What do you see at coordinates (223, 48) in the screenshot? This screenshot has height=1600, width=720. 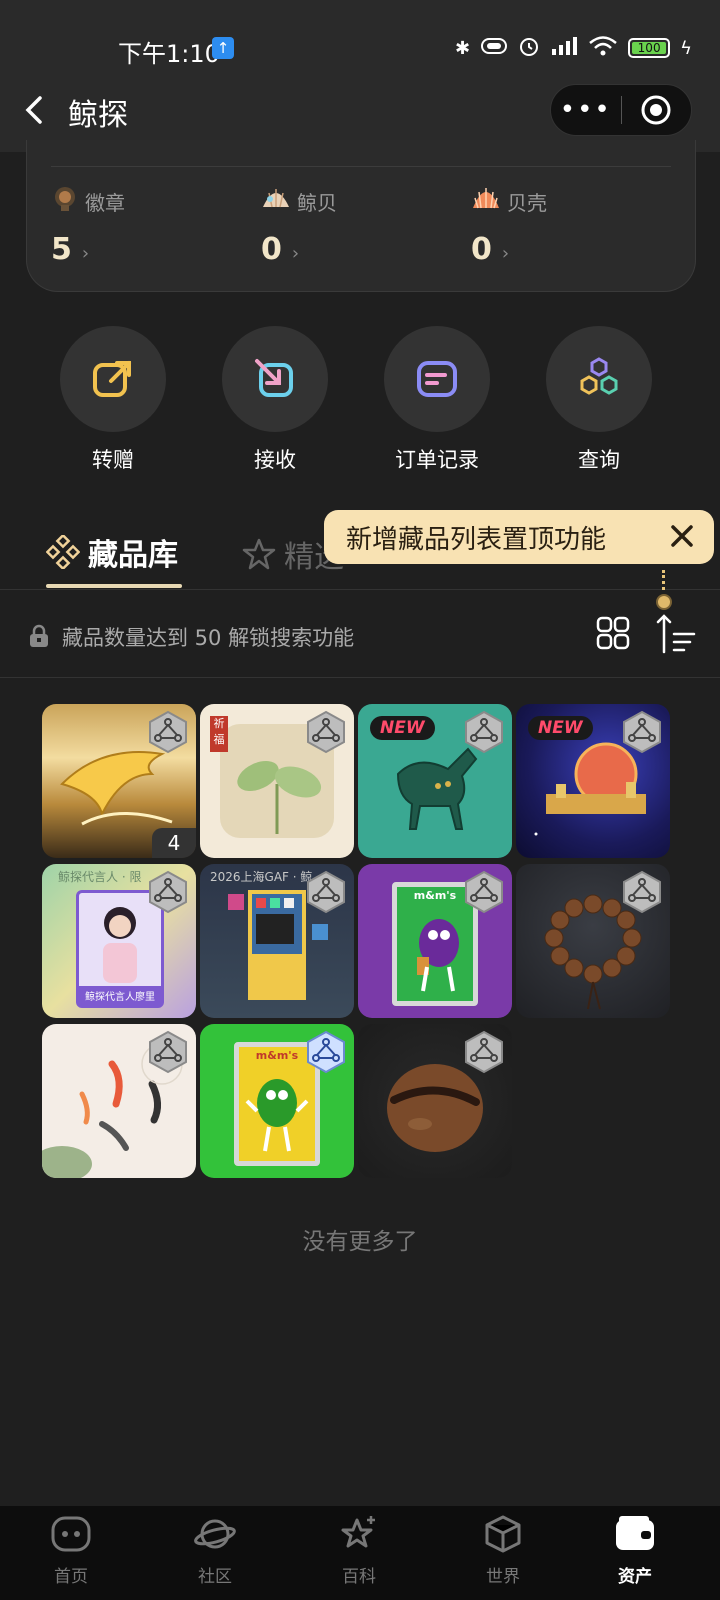 I see `upload-icon: ↑` at bounding box center [223, 48].